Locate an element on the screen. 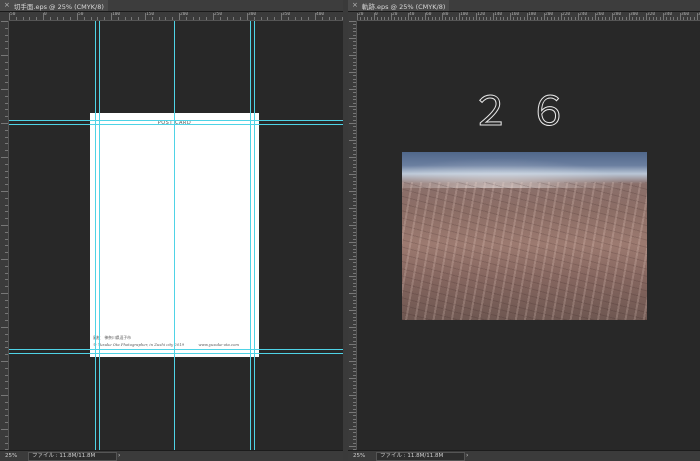  ruler-number: 200 is located at coordinates (549, 14).